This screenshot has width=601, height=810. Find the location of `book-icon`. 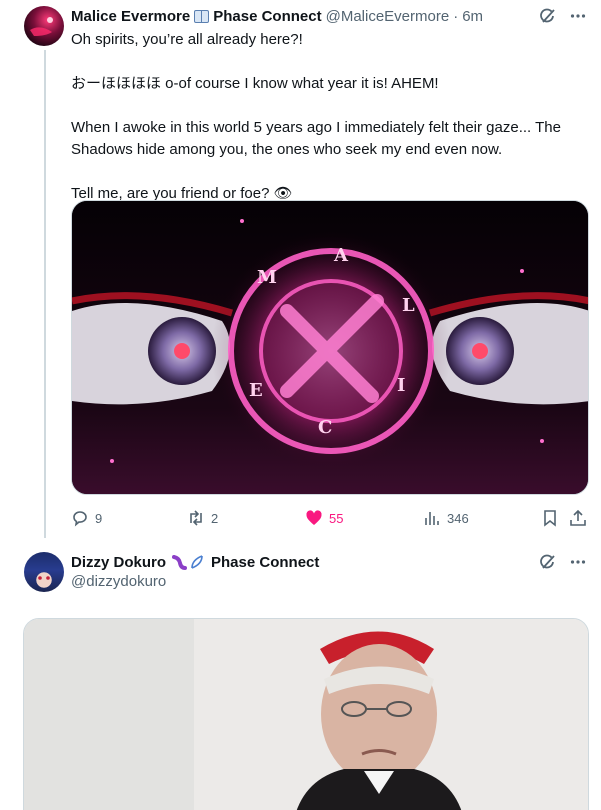

book-icon is located at coordinates (202, 16).